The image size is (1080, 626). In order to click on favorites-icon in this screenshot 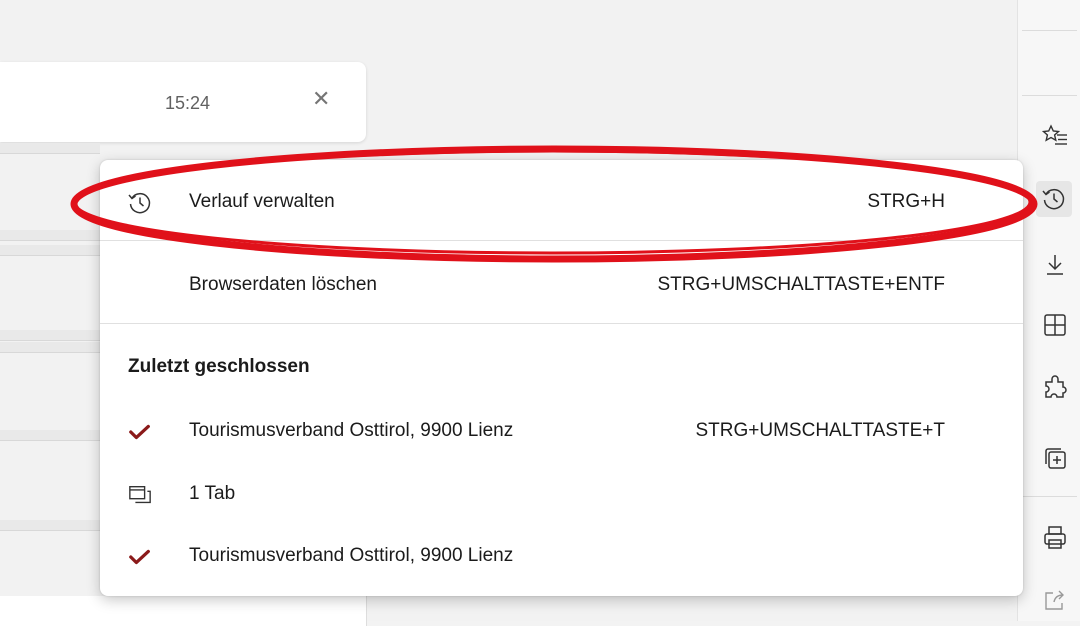, I will do `click(1055, 135)`.